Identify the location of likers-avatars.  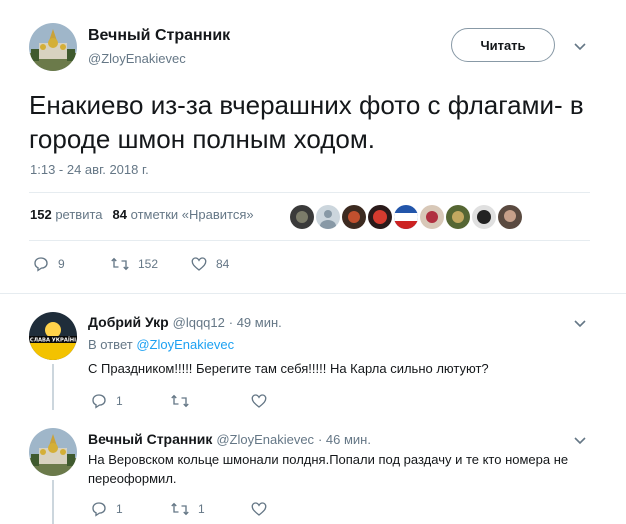
(407, 217).